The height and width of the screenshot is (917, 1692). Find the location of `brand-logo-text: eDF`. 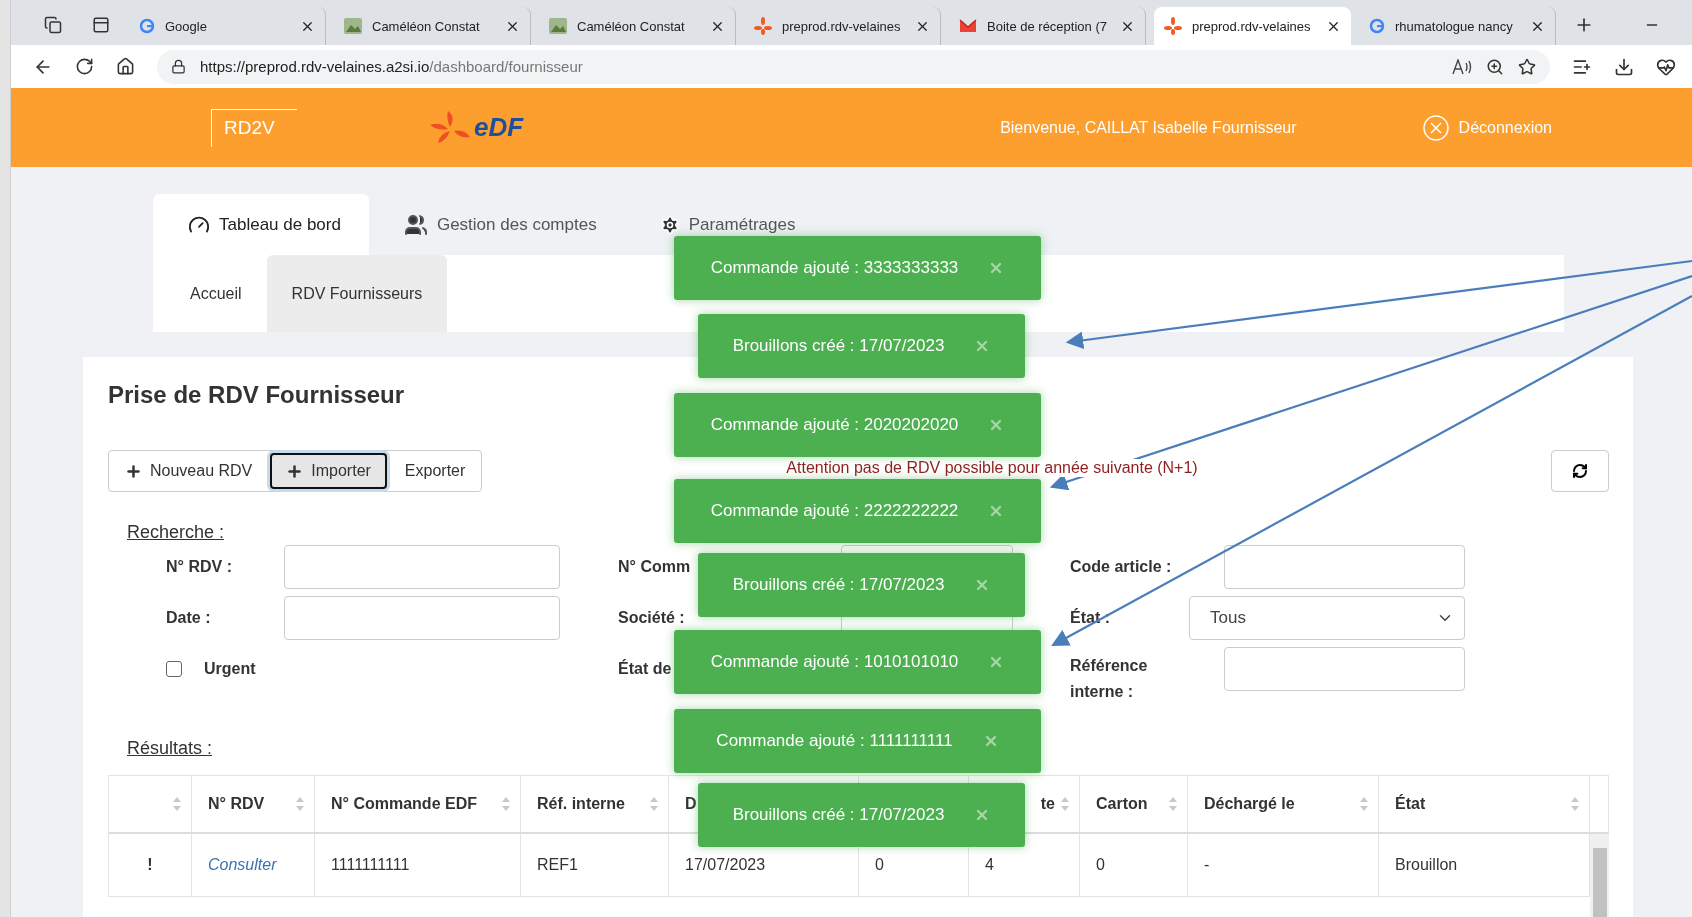

brand-logo-text: eDF is located at coordinates (499, 127).